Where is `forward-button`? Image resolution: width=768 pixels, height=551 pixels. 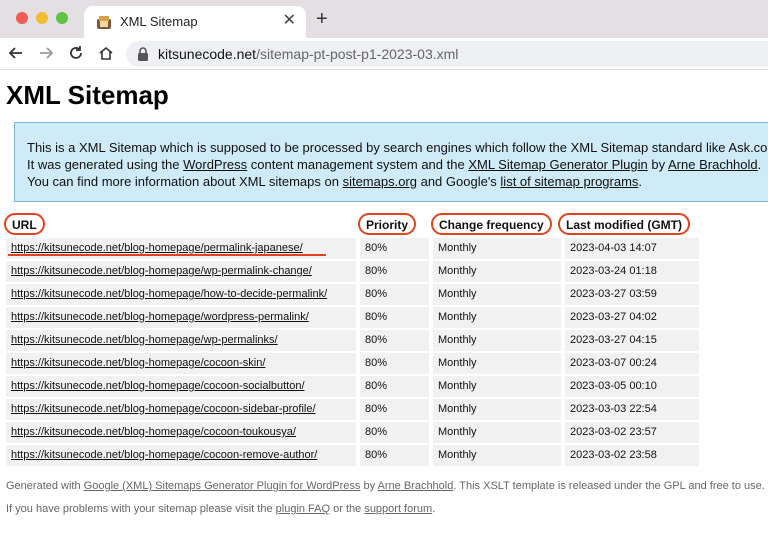 forward-button is located at coordinates (46, 53).